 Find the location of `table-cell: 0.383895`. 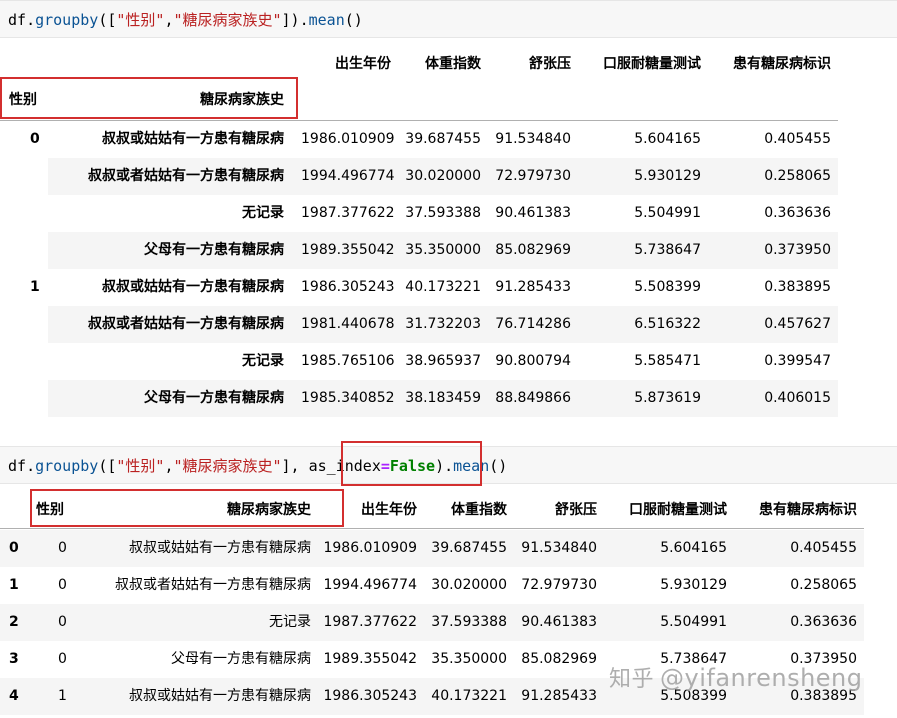

table-cell: 0.383895 is located at coordinates (797, 287).